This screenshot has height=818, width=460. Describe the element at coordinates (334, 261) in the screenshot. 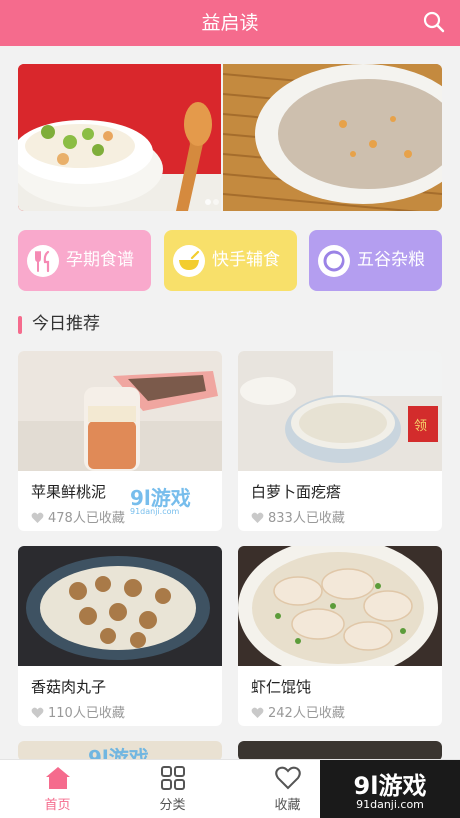

I see `grain-icon` at that location.